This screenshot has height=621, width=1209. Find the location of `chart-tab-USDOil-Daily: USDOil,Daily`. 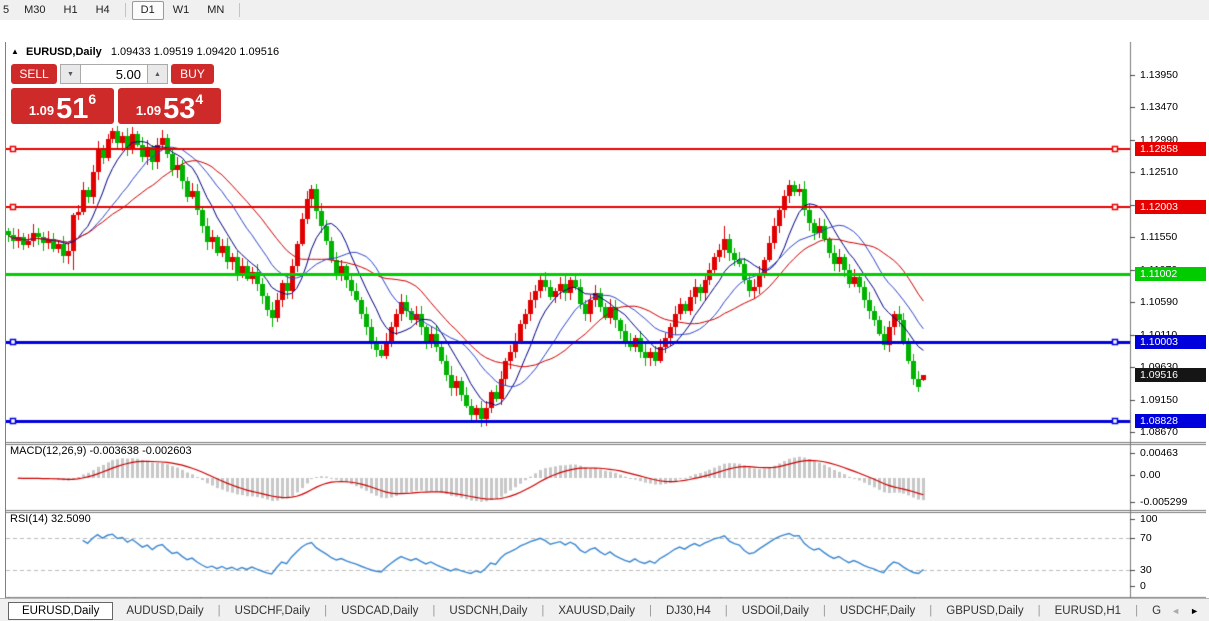

chart-tab-USDOil-Daily: USDOil,Daily is located at coordinates (775, 611).